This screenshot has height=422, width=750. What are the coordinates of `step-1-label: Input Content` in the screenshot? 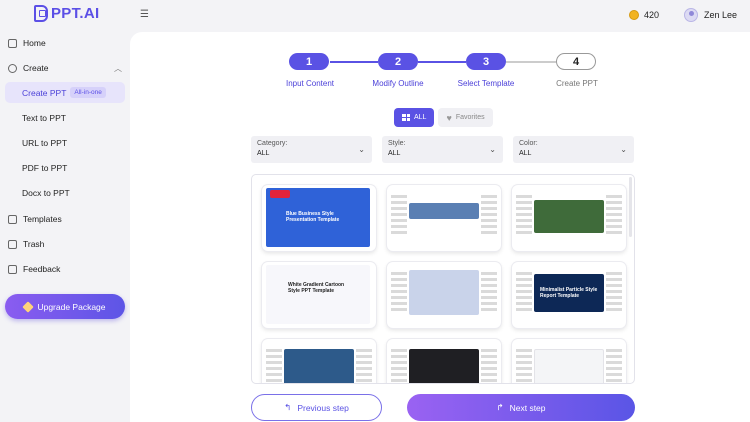 It's located at (310, 83).